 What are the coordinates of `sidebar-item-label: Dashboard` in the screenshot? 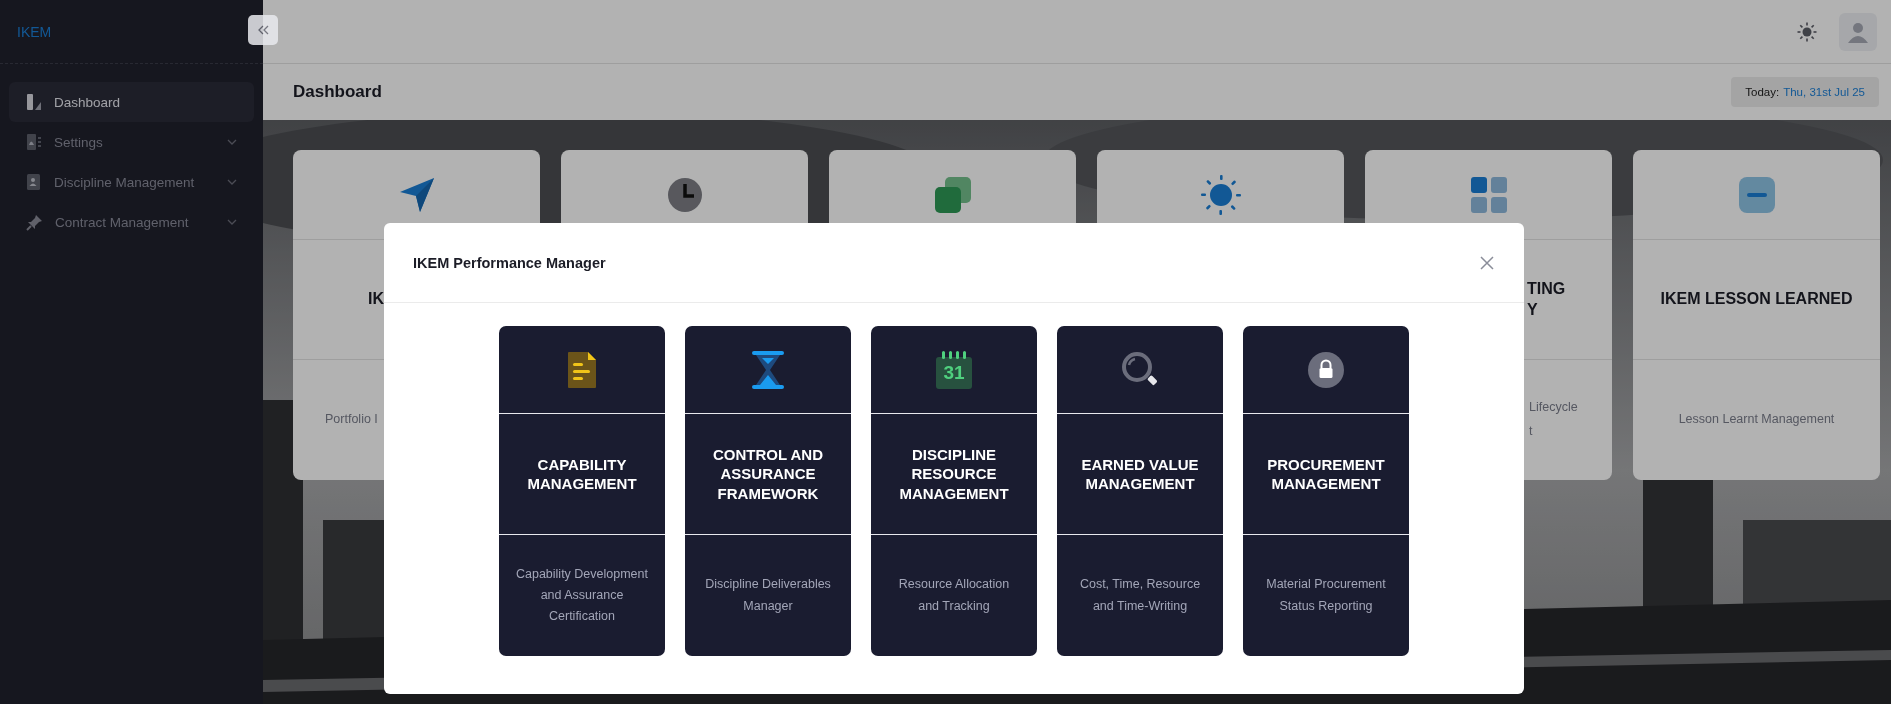 It's located at (88, 102).